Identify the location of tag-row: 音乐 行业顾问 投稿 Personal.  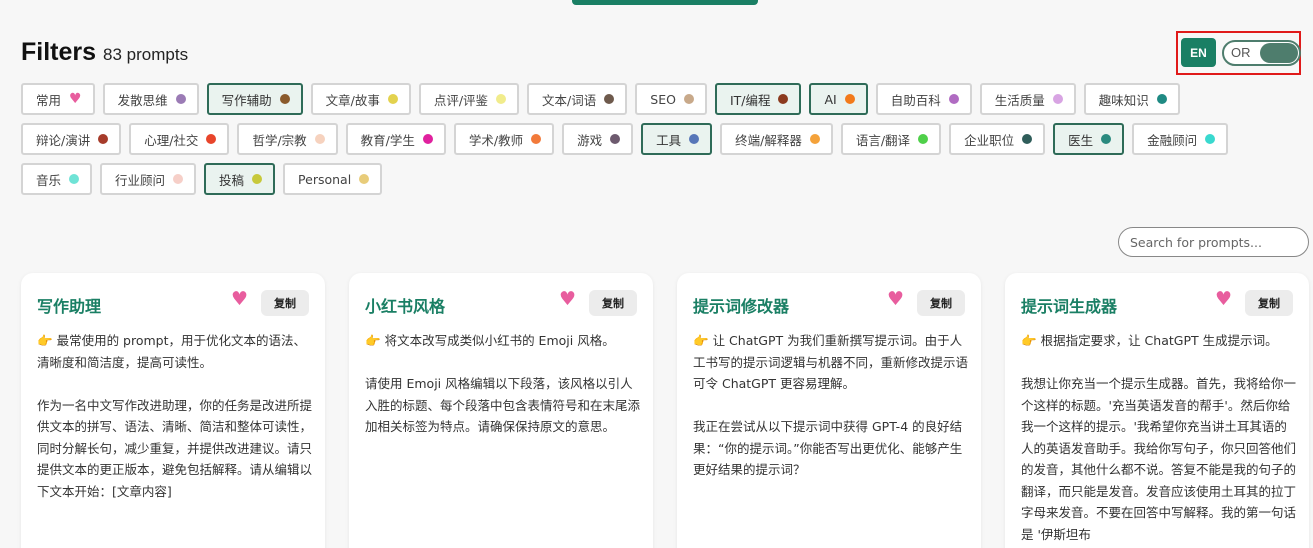
(666, 179).